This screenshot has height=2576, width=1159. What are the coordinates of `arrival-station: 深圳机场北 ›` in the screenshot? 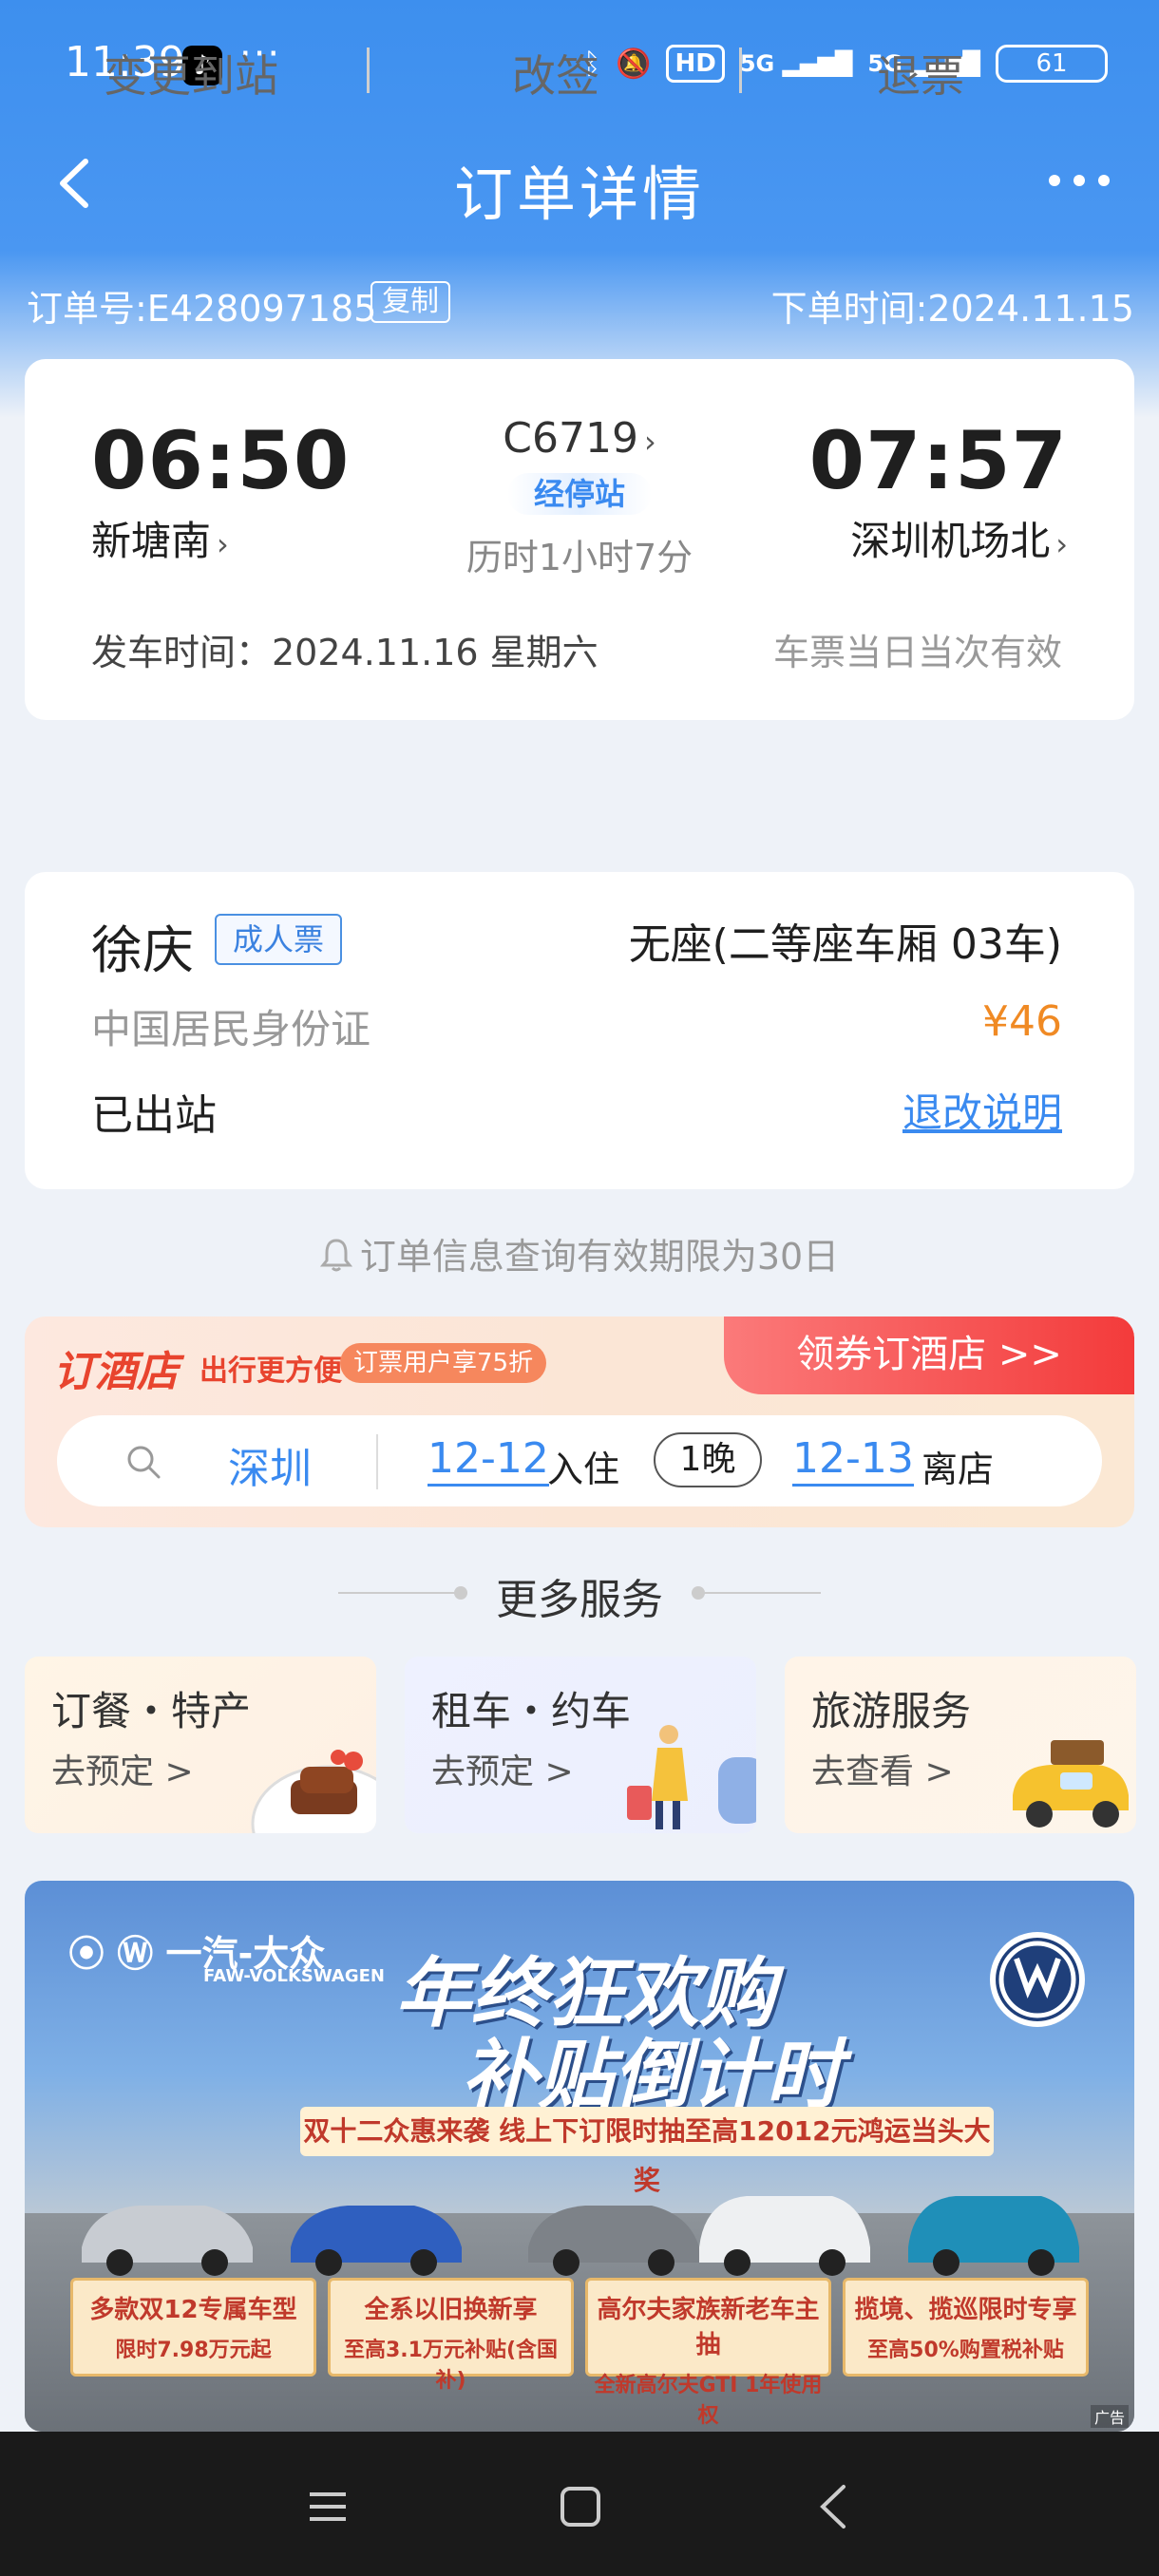 It's located at (959, 538).